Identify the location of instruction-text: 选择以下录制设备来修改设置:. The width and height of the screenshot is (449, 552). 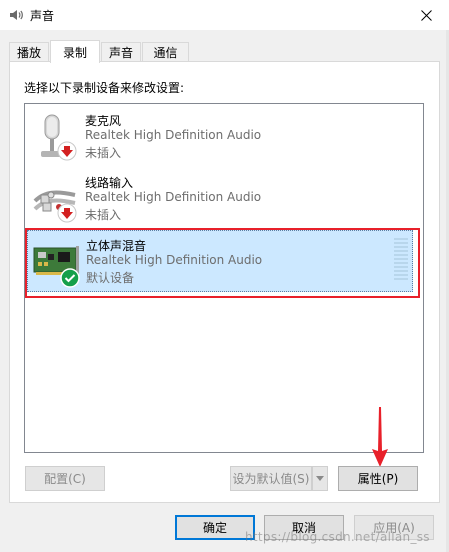
(104, 88).